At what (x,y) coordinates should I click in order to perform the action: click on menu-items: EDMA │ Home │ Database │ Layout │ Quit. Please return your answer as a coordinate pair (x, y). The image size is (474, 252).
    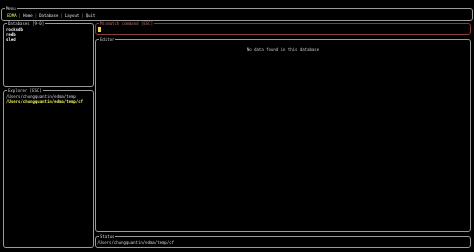
    Looking at the image, I should click on (51, 15).